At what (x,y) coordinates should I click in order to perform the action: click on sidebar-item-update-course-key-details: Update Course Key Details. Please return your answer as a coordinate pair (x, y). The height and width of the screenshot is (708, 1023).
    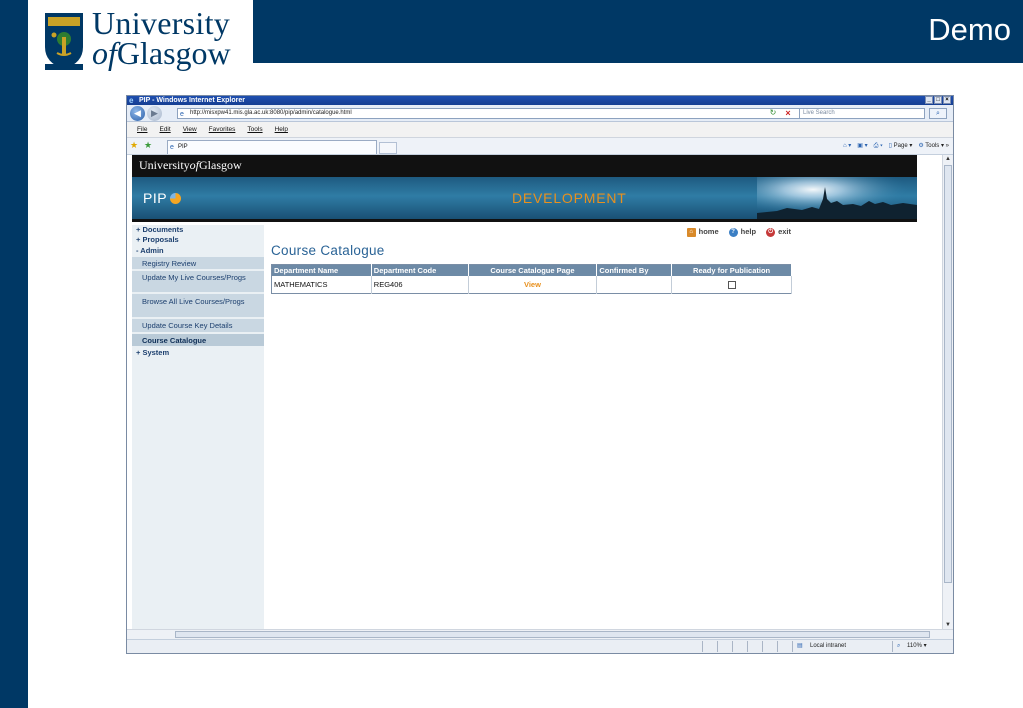
    Looking at the image, I should click on (198, 326).